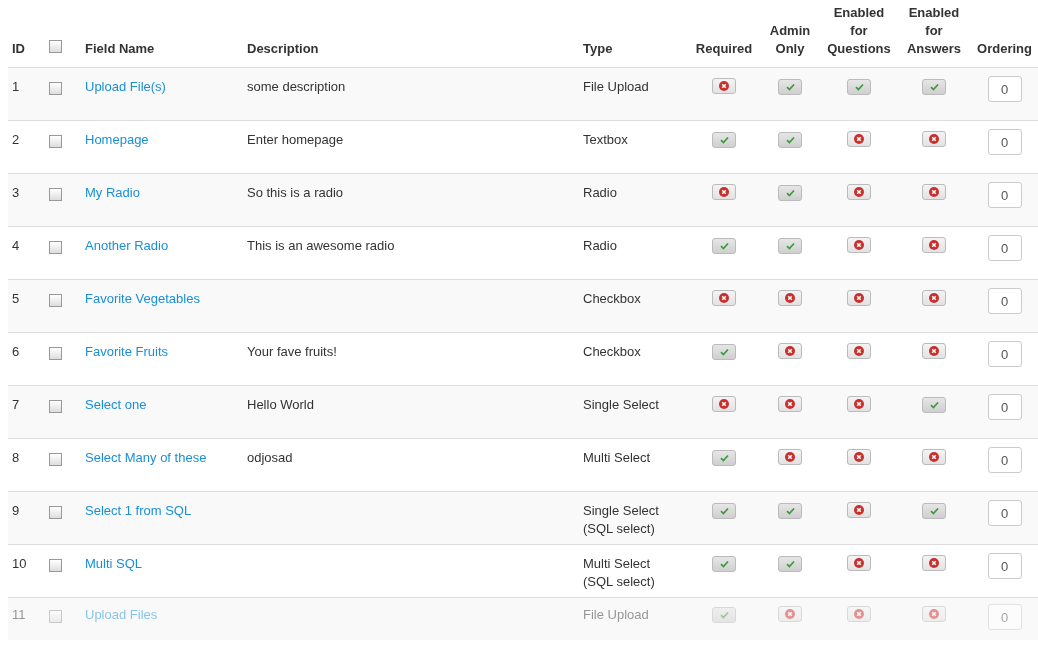  Describe the element at coordinates (127, 245) in the screenshot. I see `field-name-link: Another Radio` at that location.